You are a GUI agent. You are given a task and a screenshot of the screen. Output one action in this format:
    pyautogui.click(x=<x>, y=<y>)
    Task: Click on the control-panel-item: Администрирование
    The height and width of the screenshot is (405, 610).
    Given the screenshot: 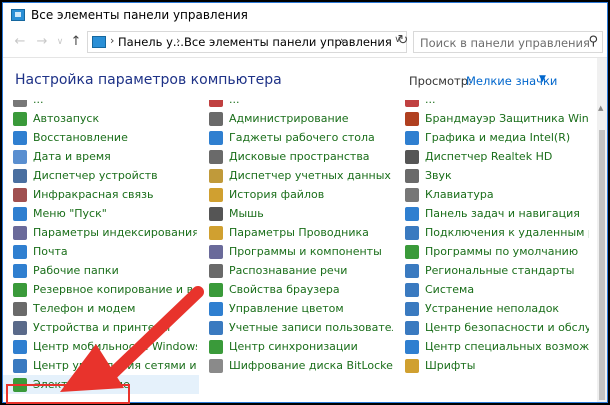 What is the action you would take?
    pyautogui.click(x=297, y=118)
    